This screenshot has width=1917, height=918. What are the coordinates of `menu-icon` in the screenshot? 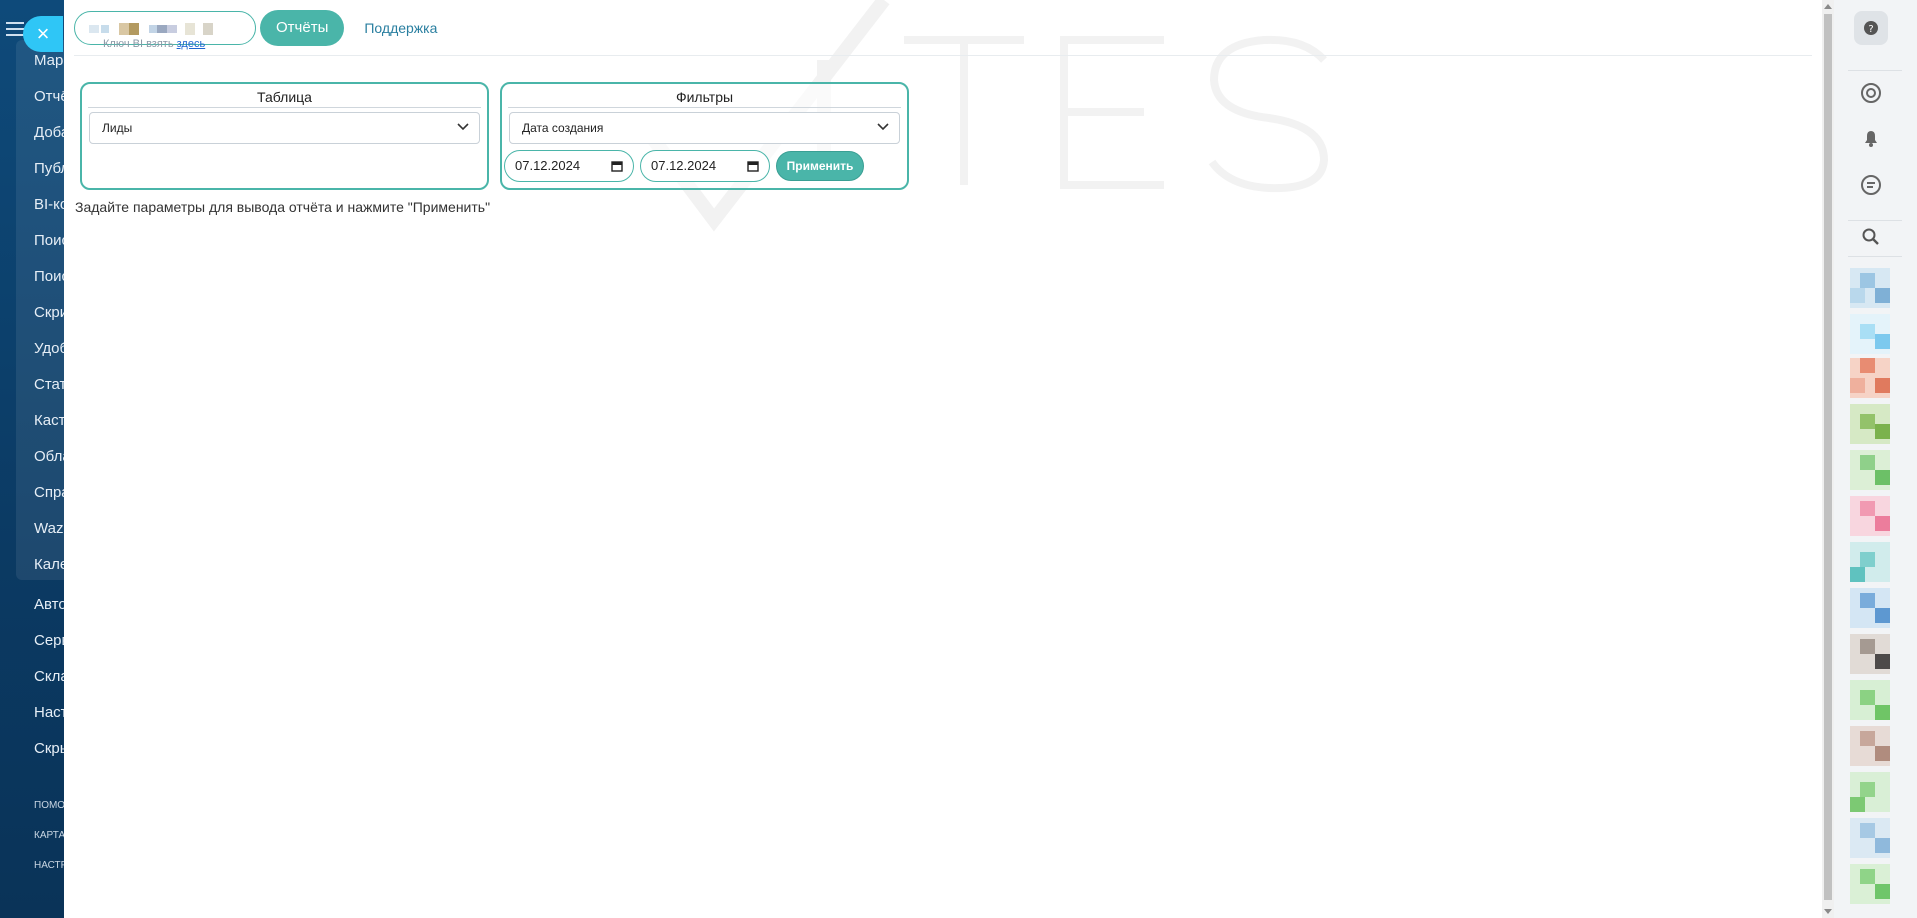 It's located at (15, 29).